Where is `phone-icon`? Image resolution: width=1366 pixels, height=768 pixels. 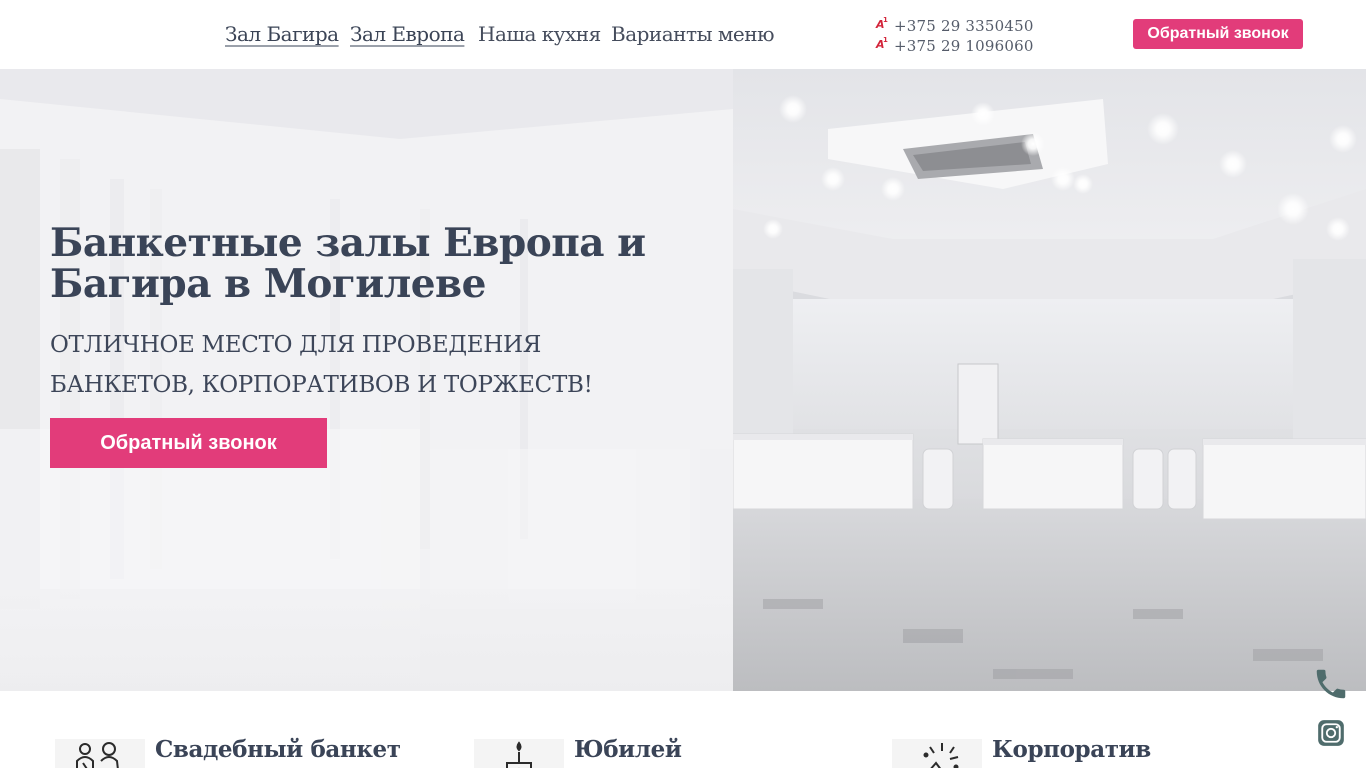 phone-icon is located at coordinates (1331, 684).